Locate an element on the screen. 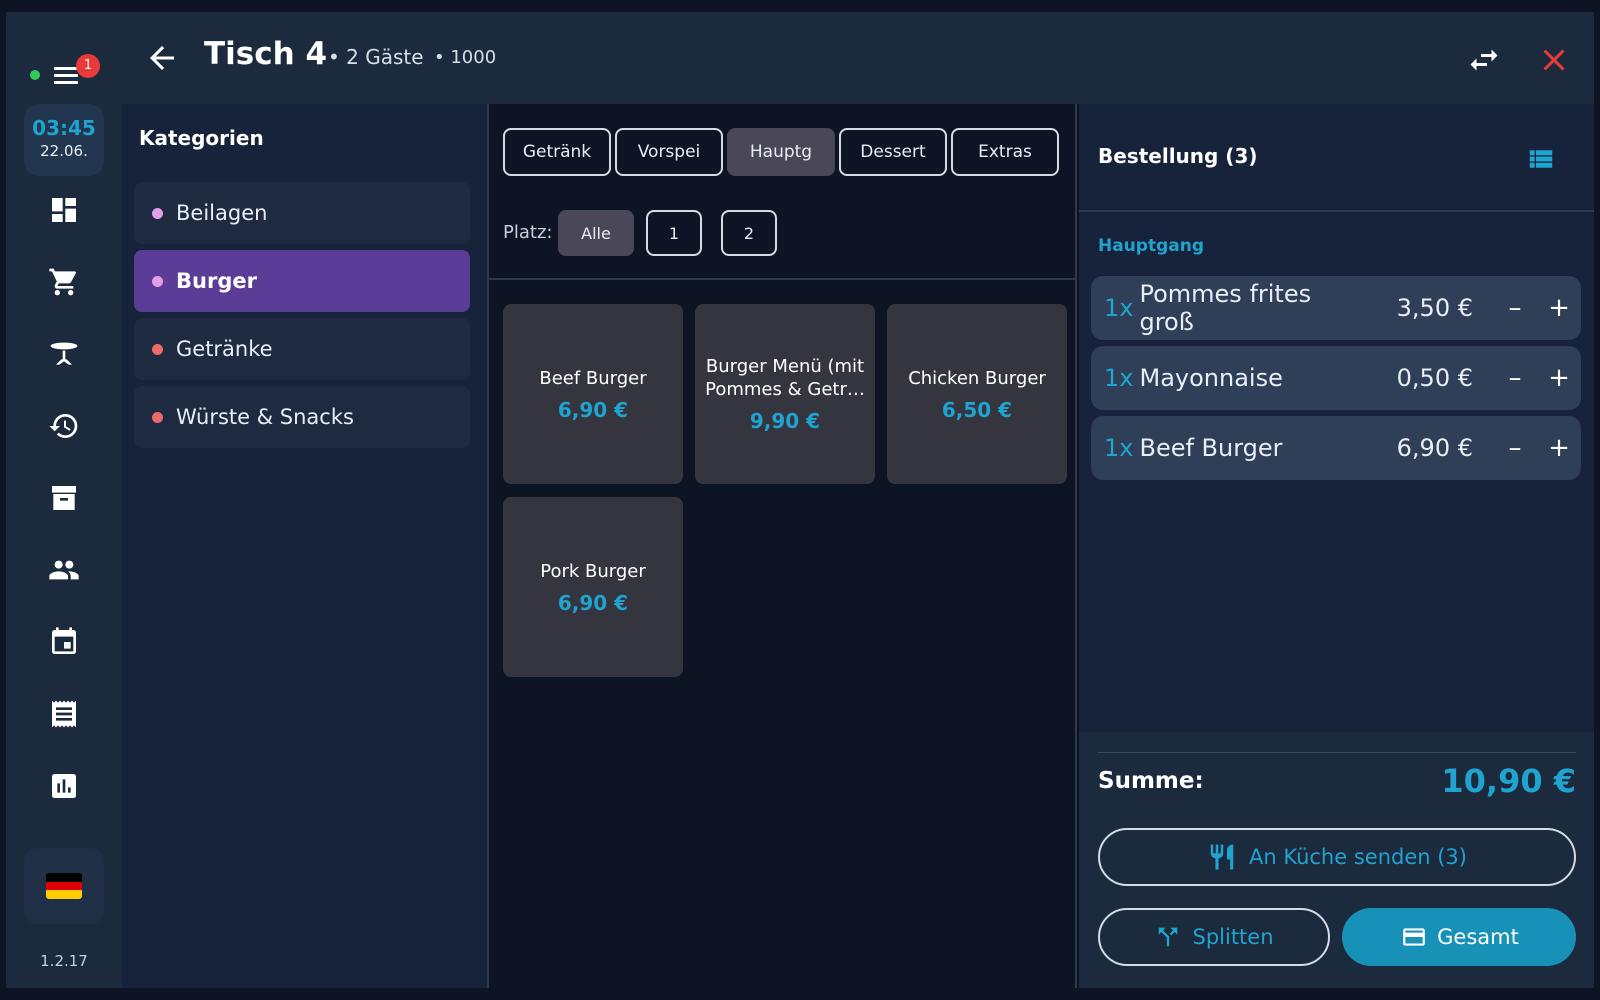 The image size is (1600, 1000). table-code: • 1000 is located at coordinates (465, 57).